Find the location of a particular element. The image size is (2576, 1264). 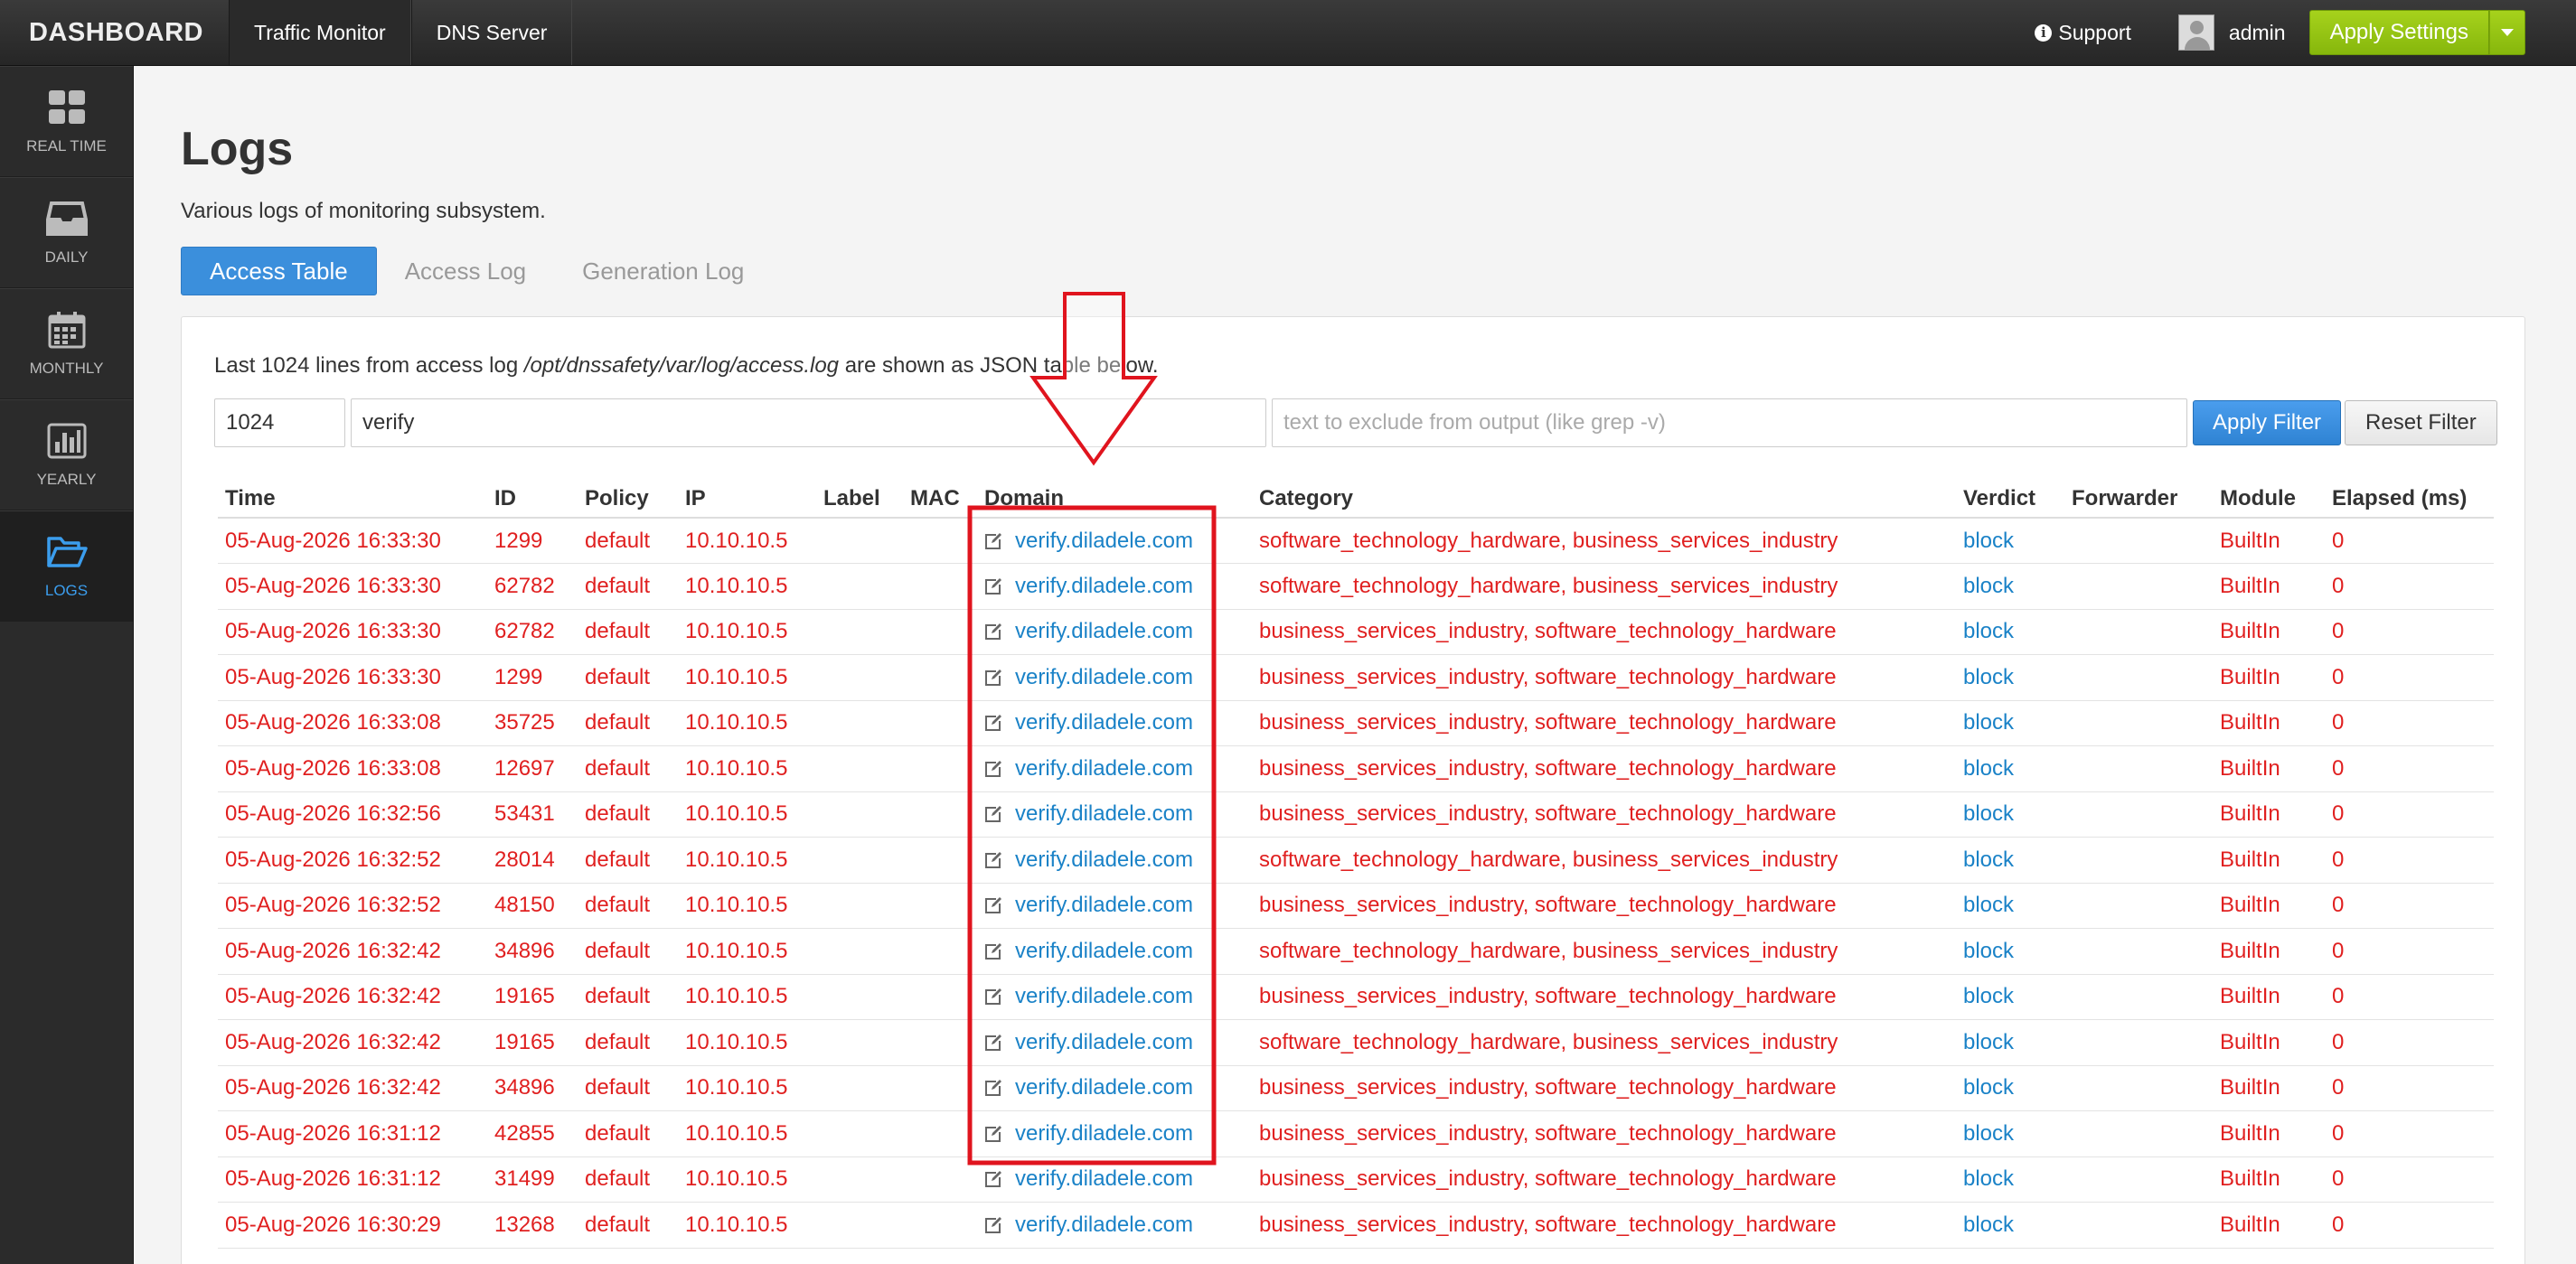

col-mac: MAC is located at coordinates (940, 496).